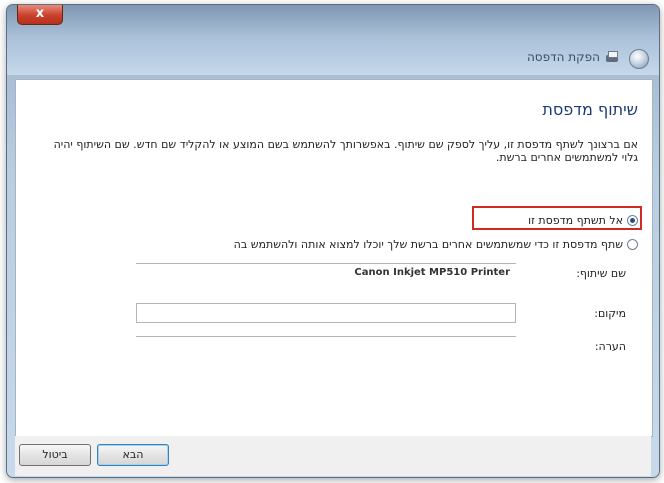 The width and height of the screenshot is (664, 483). Describe the element at coordinates (326, 313) in the screenshot. I see `location-input` at that location.